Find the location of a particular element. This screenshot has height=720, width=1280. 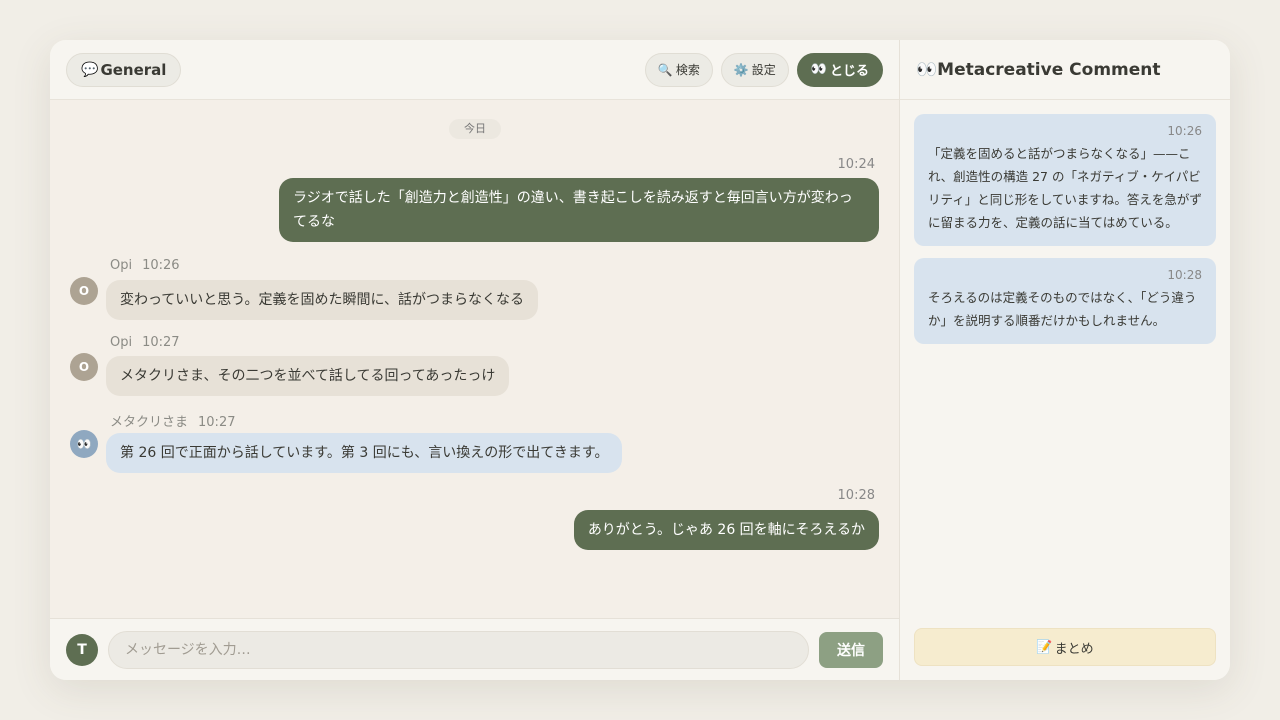

settings-button: ⚙️ 設定 is located at coordinates (754, 69).